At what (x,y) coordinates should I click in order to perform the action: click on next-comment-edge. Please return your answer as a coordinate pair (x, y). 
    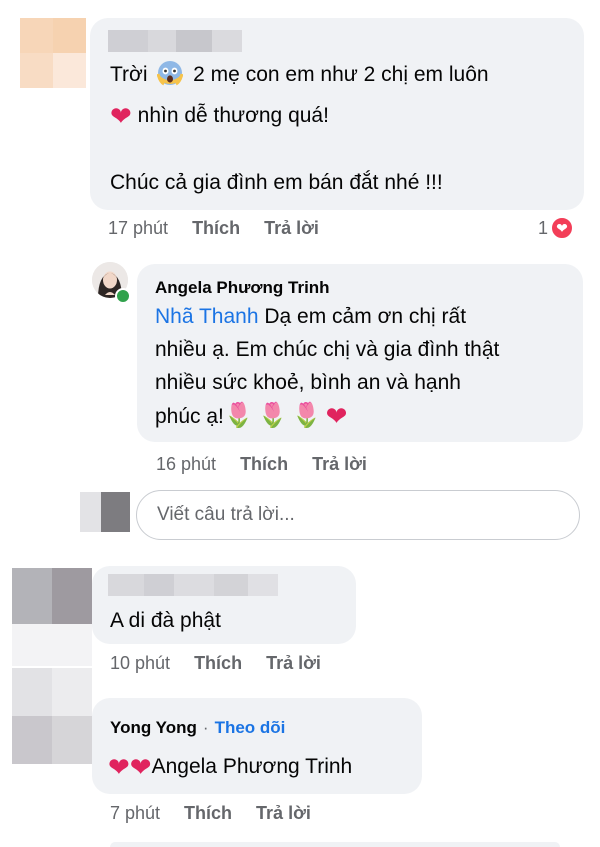
    Looking at the image, I should click on (335, 844).